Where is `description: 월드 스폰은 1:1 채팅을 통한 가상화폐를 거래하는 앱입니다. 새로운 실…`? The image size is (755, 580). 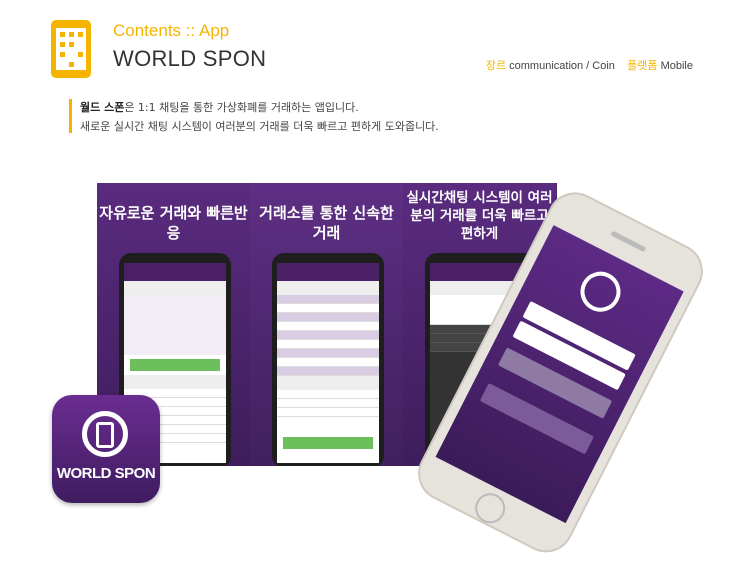
description: 월드 스폰은 1:1 채팅을 통한 가상화폐를 거래하는 앱입니다. 새로운 실… is located at coordinates (259, 117).